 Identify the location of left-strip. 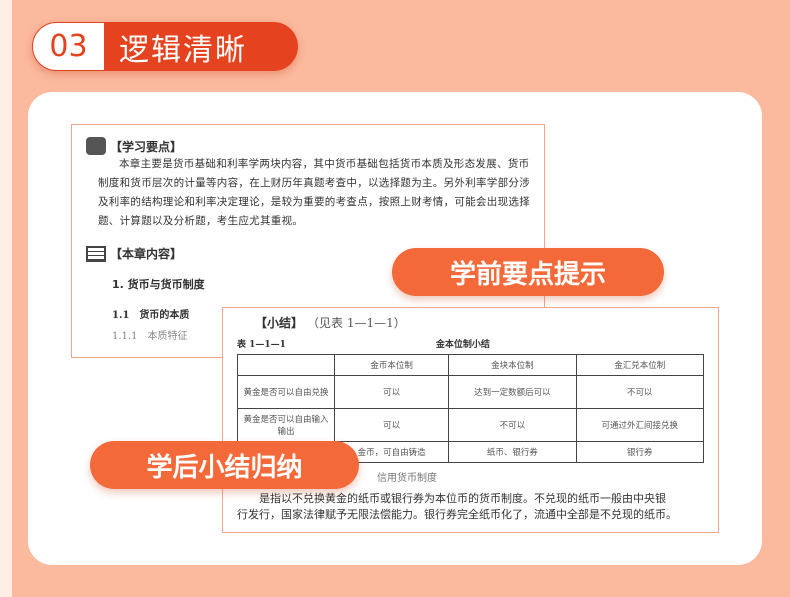
(6, 298).